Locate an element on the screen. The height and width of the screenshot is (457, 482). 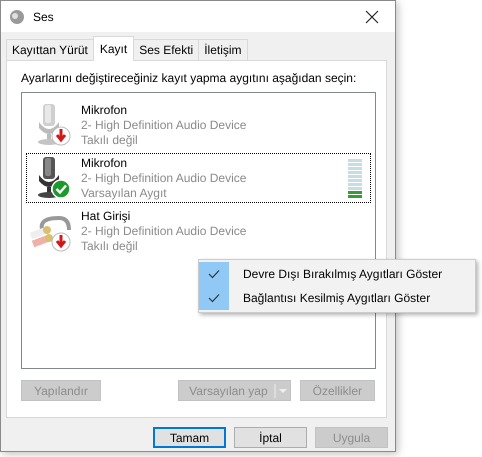
device-item: Mikrofon 2- High Definition Audio Device Takılı değil is located at coordinates (198, 125).